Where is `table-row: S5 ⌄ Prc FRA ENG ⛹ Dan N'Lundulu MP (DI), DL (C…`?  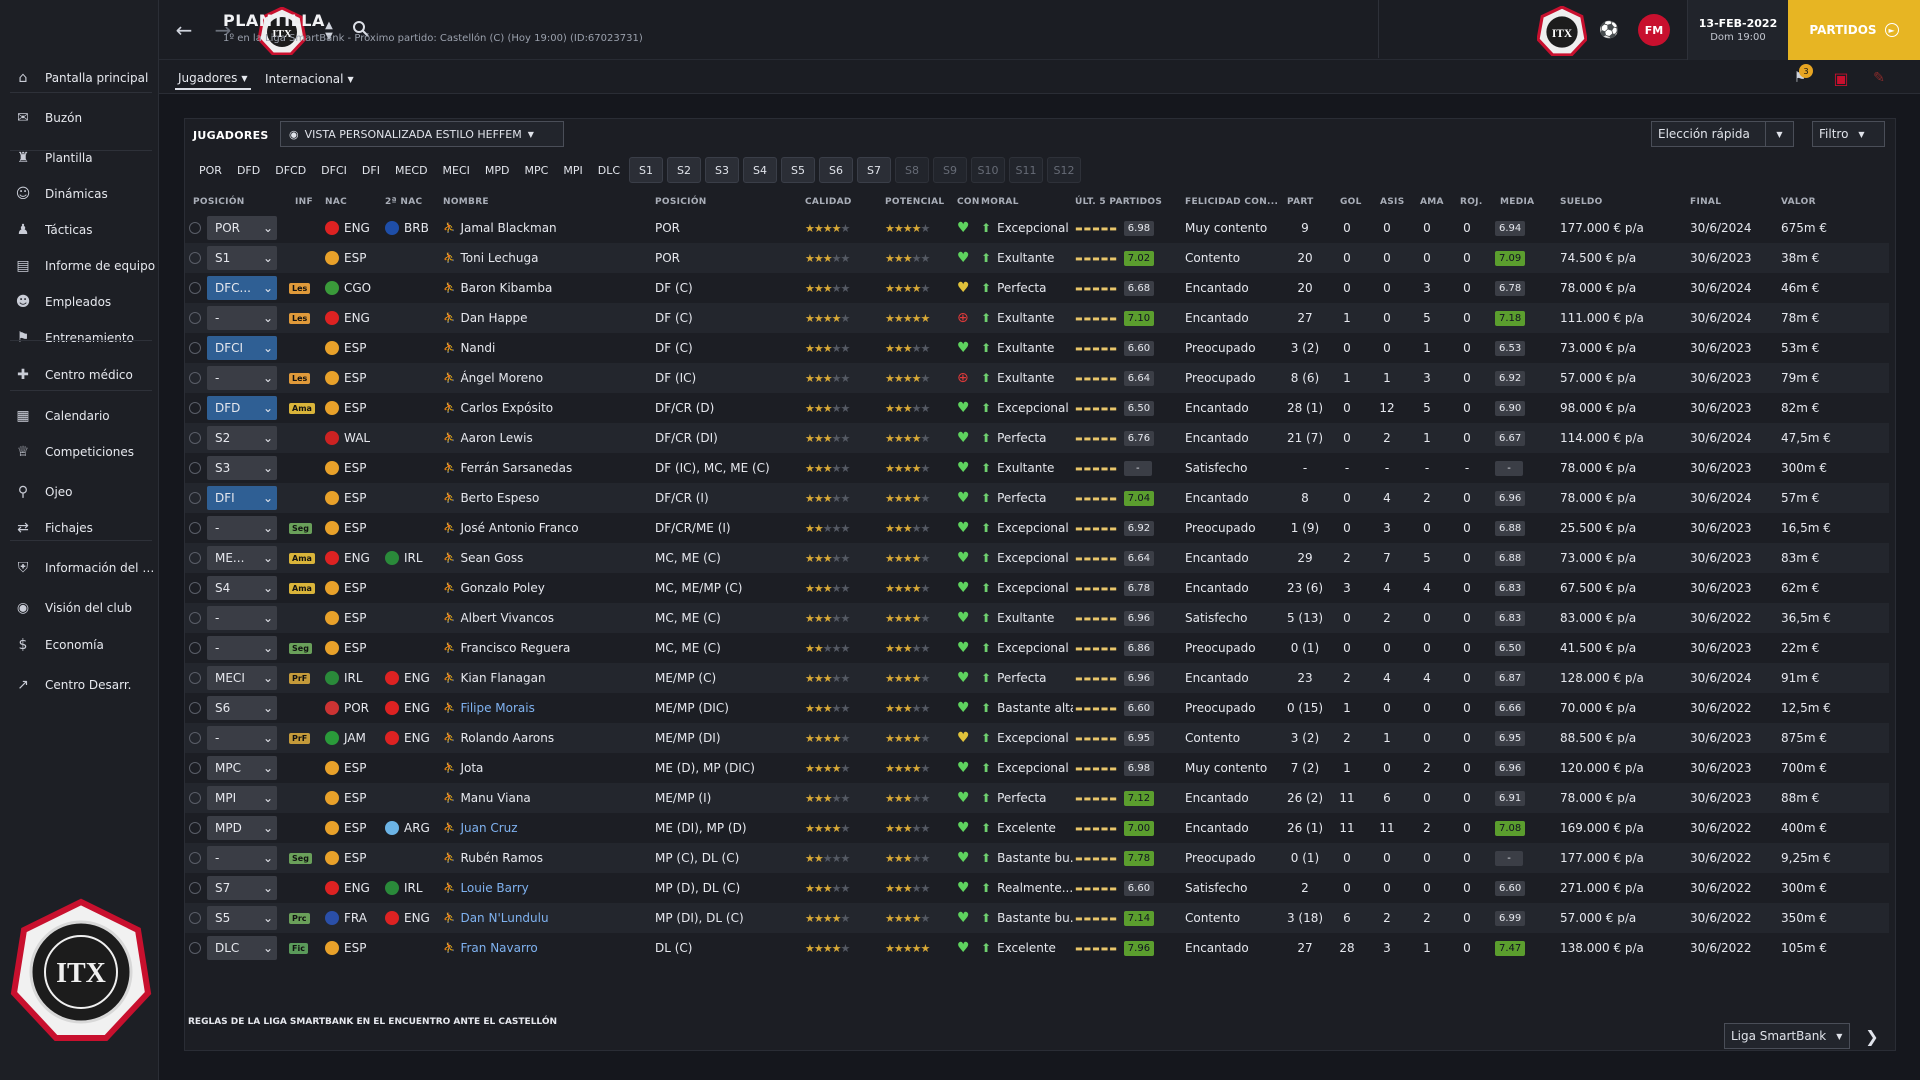 table-row: S5 ⌄ Prc FRA ENG ⛹ Dan N'Lundulu MP (DI), DL (C… is located at coordinates (1037, 918).